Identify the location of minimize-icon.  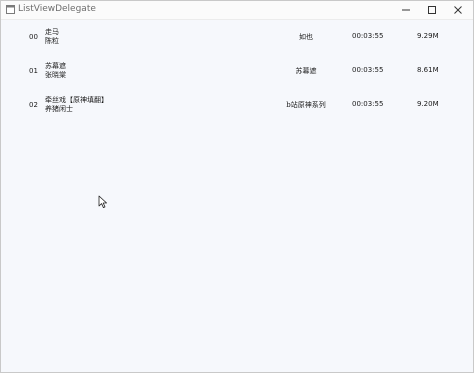
(406, 10).